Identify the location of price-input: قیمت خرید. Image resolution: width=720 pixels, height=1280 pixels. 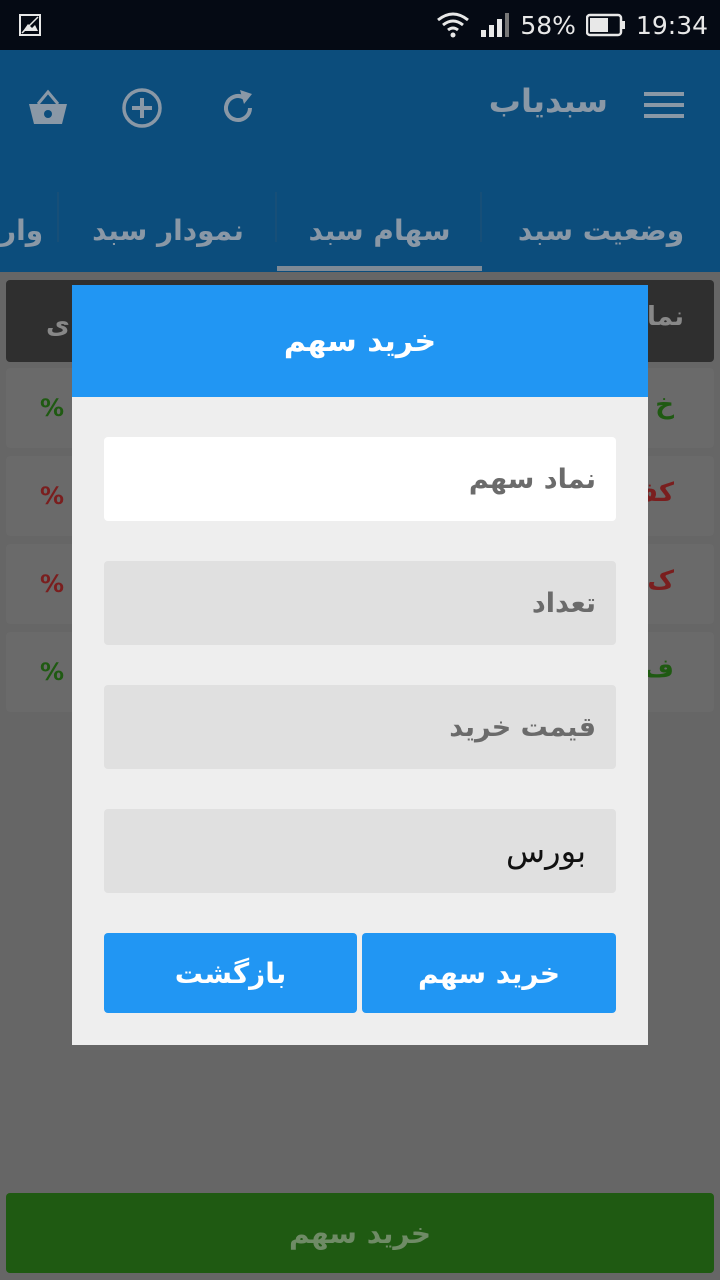
(360, 727).